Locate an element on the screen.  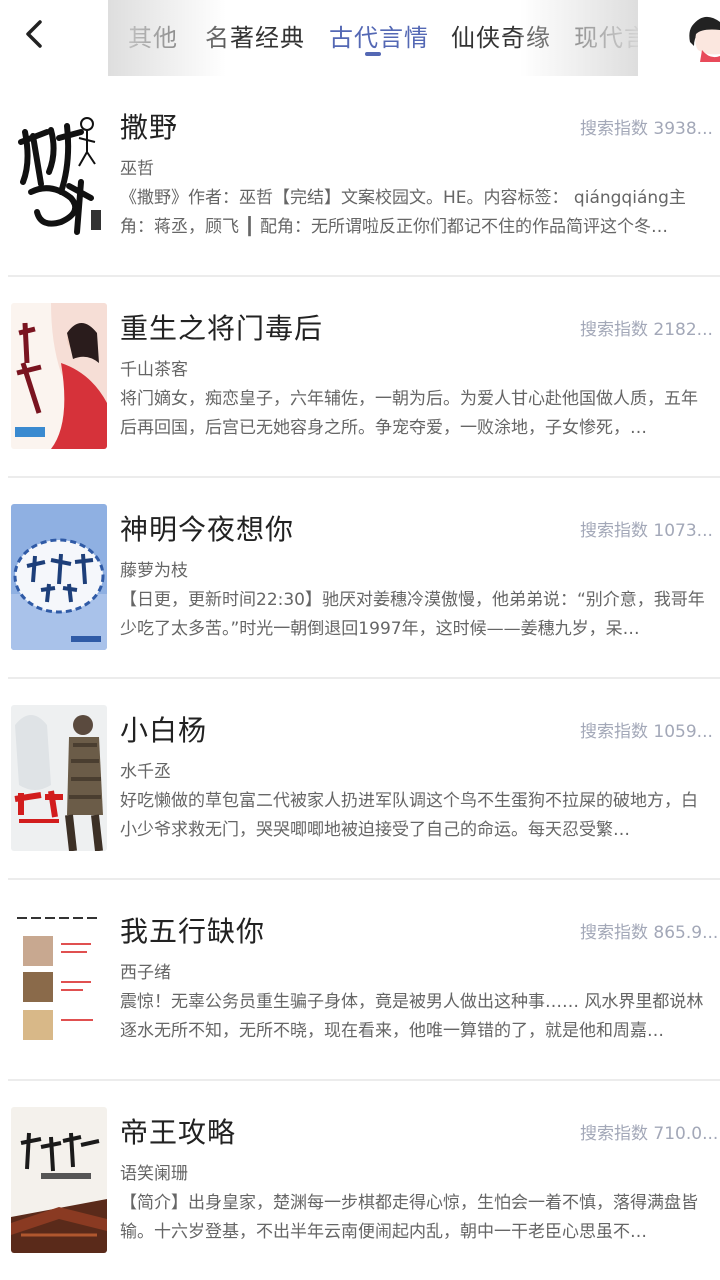
avatar is located at coordinates (704, 37).